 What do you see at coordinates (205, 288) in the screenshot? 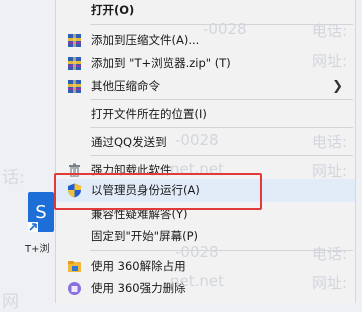
I see `menu-item-360-delete: 使用 360强力删除` at bounding box center [205, 288].